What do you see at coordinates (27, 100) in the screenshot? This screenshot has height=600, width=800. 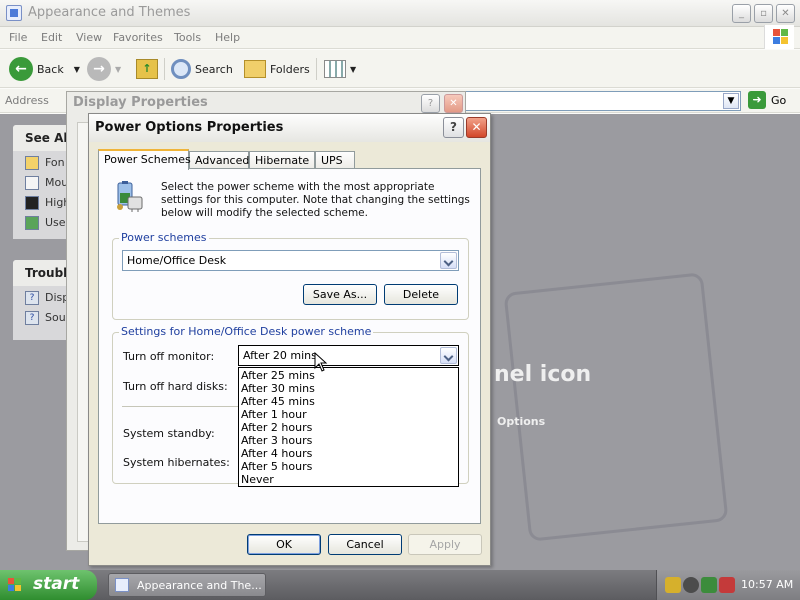 I see `address-label: Address` at bounding box center [27, 100].